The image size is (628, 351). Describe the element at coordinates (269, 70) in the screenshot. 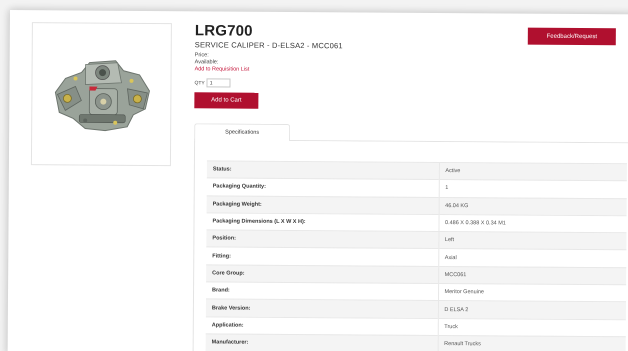

I see `add-to-requisition-link: Add to Requisition List` at that location.